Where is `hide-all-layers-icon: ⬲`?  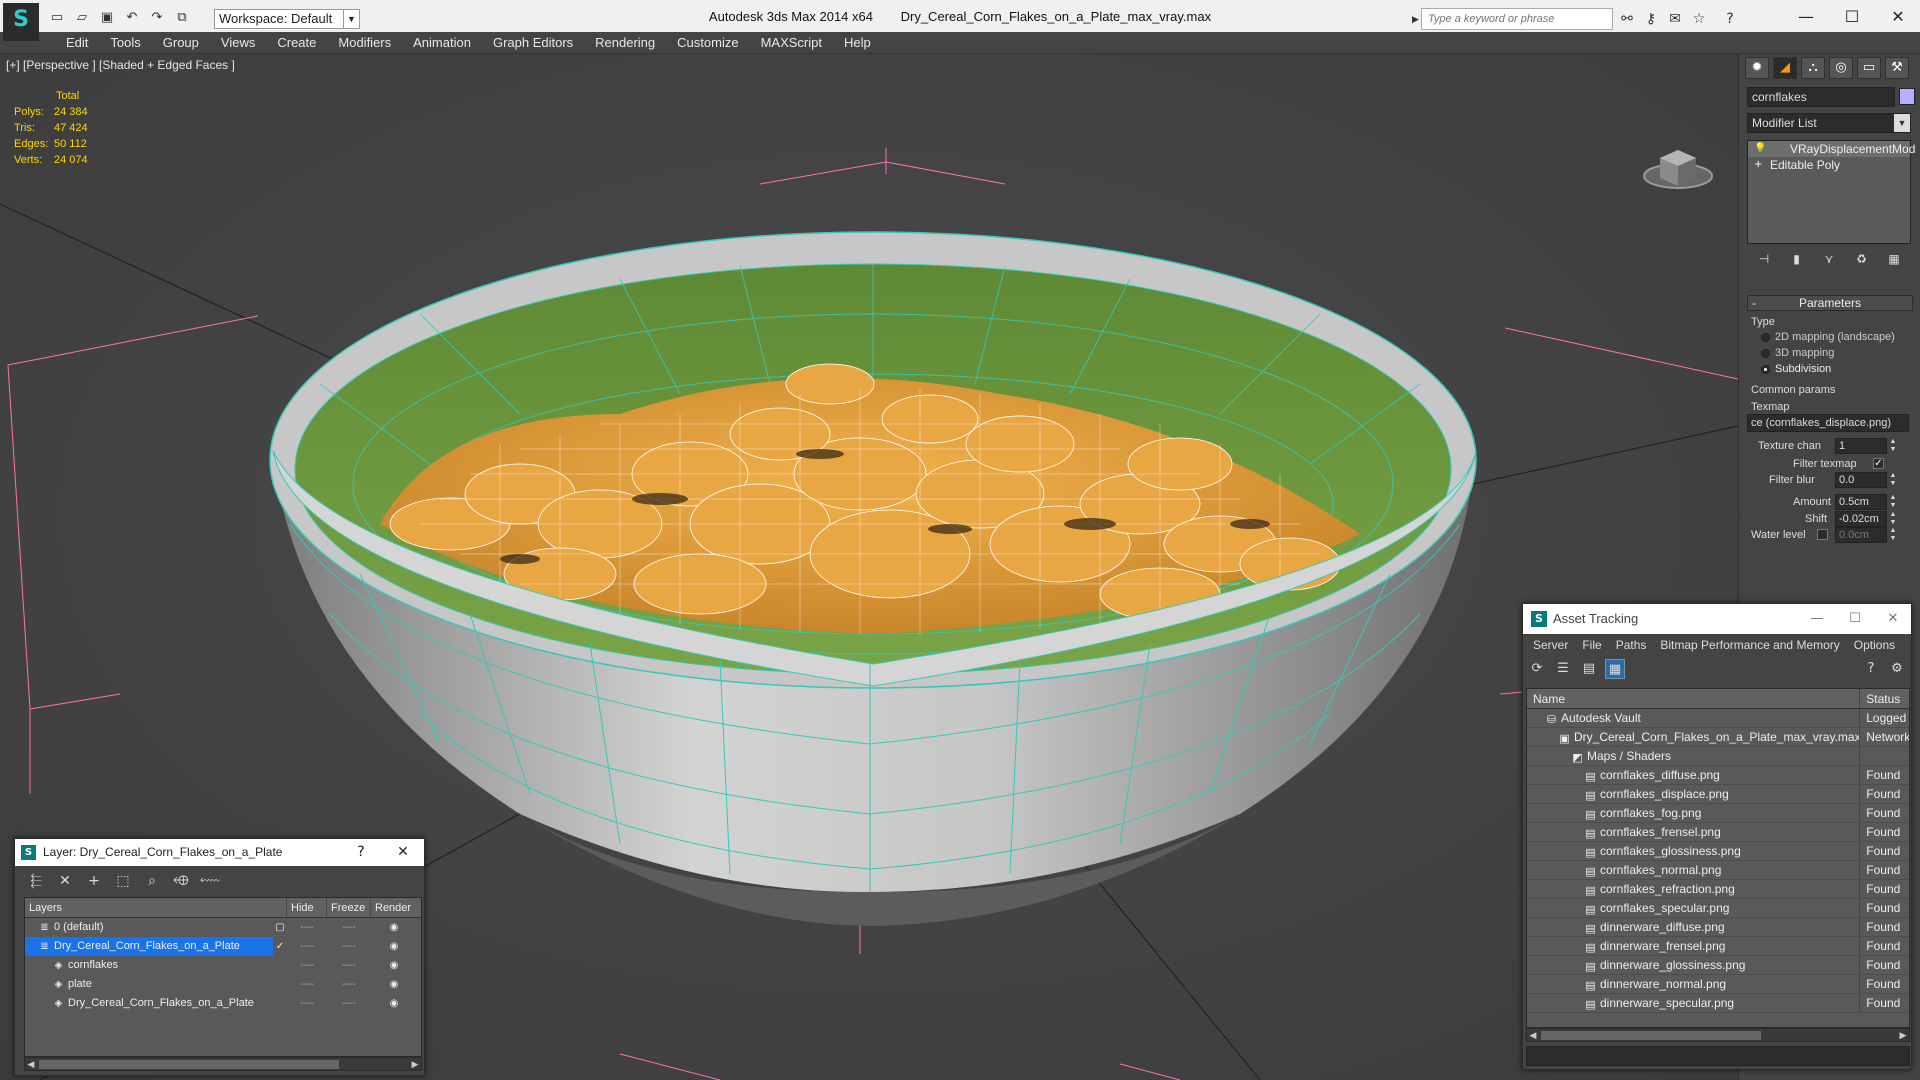
hide-all-layers-icon: ⬲ is located at coordinates (181, 881).